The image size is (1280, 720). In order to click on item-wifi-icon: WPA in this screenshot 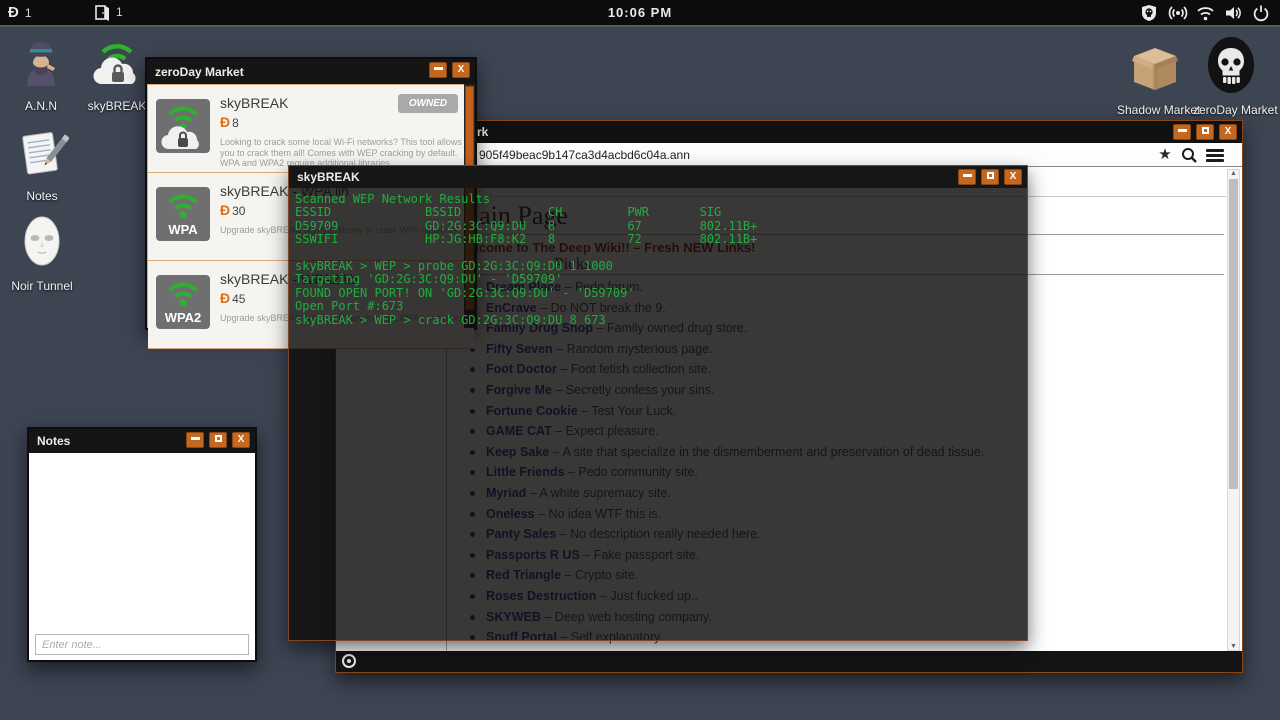, I will do `click(183, 214)`.